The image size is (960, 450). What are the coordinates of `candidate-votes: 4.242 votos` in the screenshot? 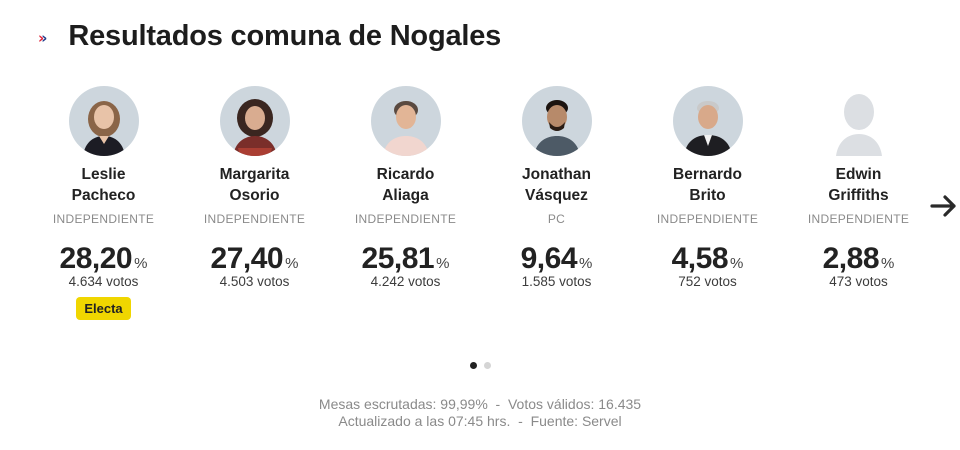 It's located at (405, 281).